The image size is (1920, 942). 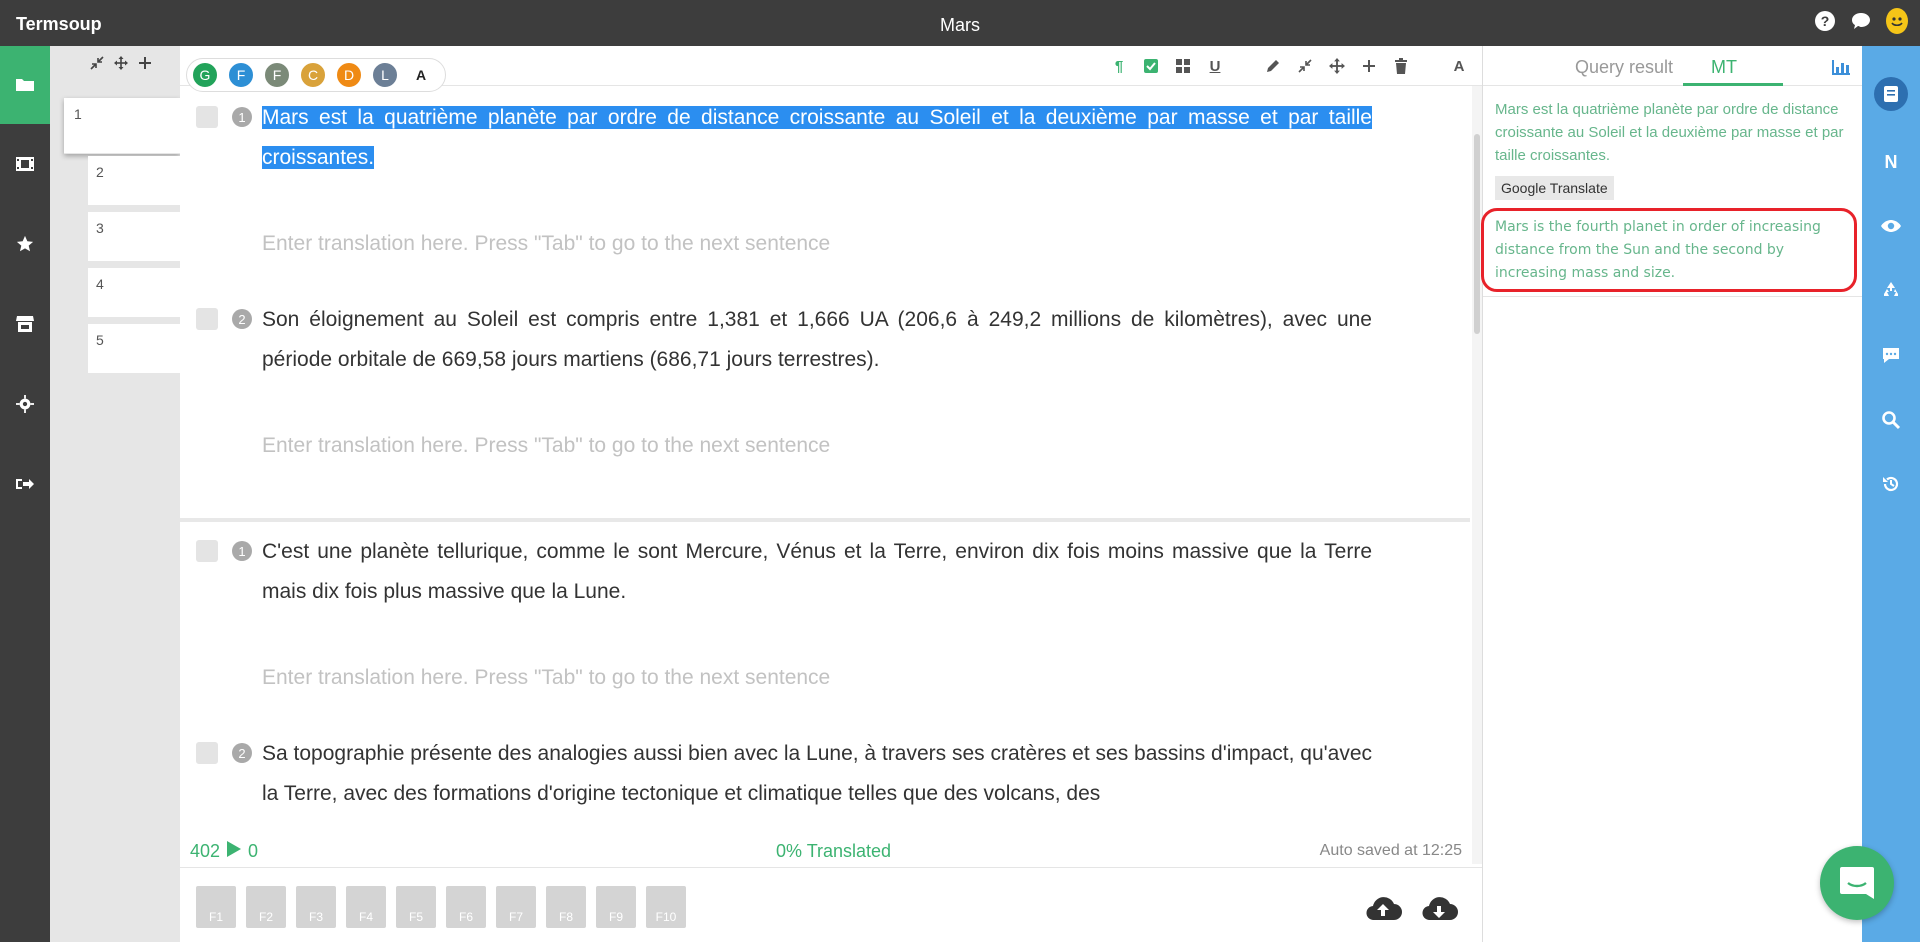 I want to click on fkey-button: F7, so click(x=516, y=907).